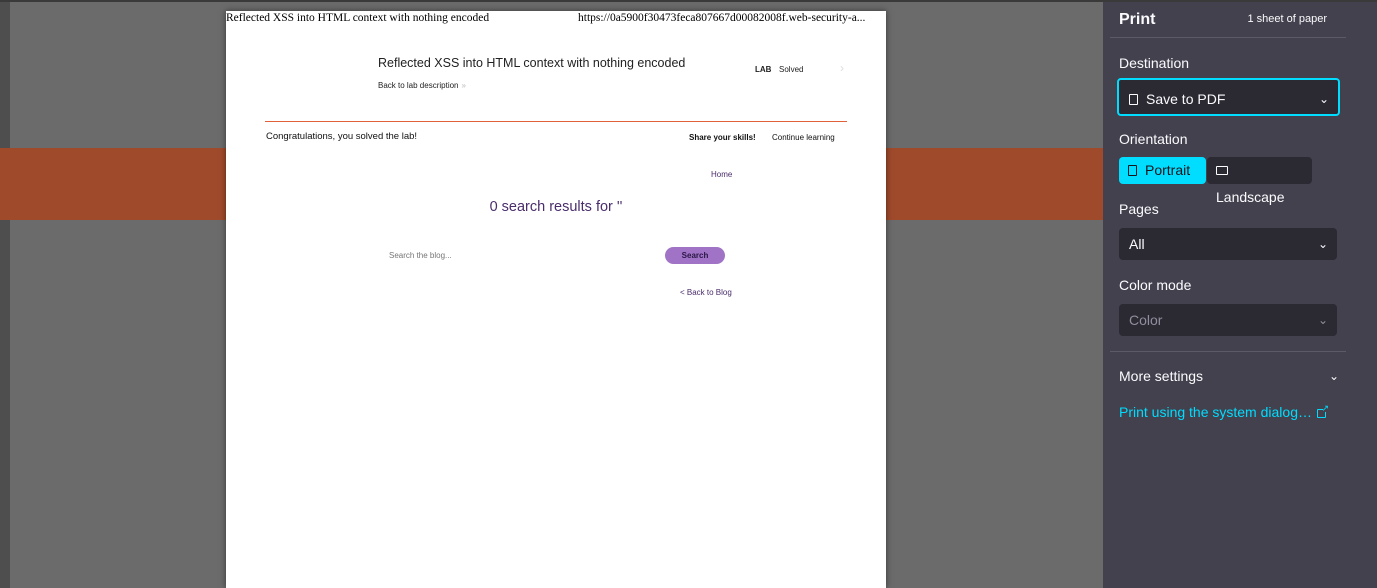 This screenshot has width=1377, height=588. I want to click on destination-value: Save to PDF, so click(1186, 99).